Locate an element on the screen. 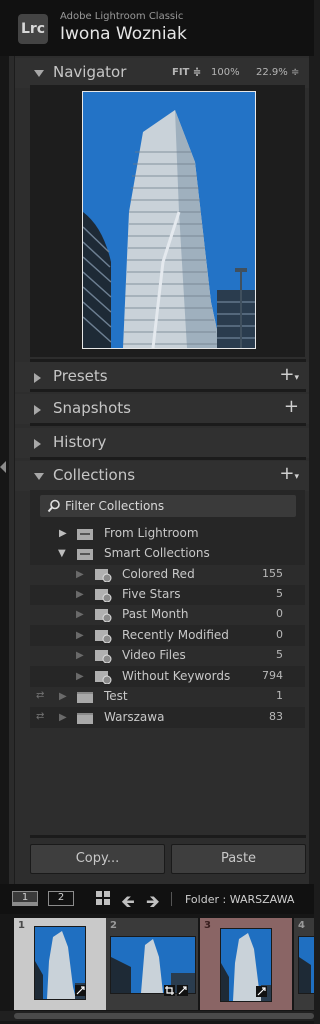  collection-name: Without Keywords is located at coordinates (176, 676).